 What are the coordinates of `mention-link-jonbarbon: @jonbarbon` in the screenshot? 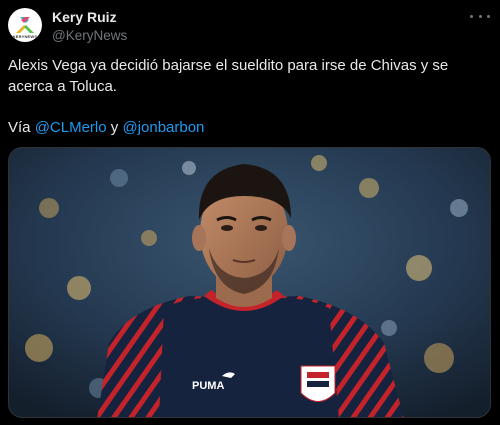 It's located at (163, 127).